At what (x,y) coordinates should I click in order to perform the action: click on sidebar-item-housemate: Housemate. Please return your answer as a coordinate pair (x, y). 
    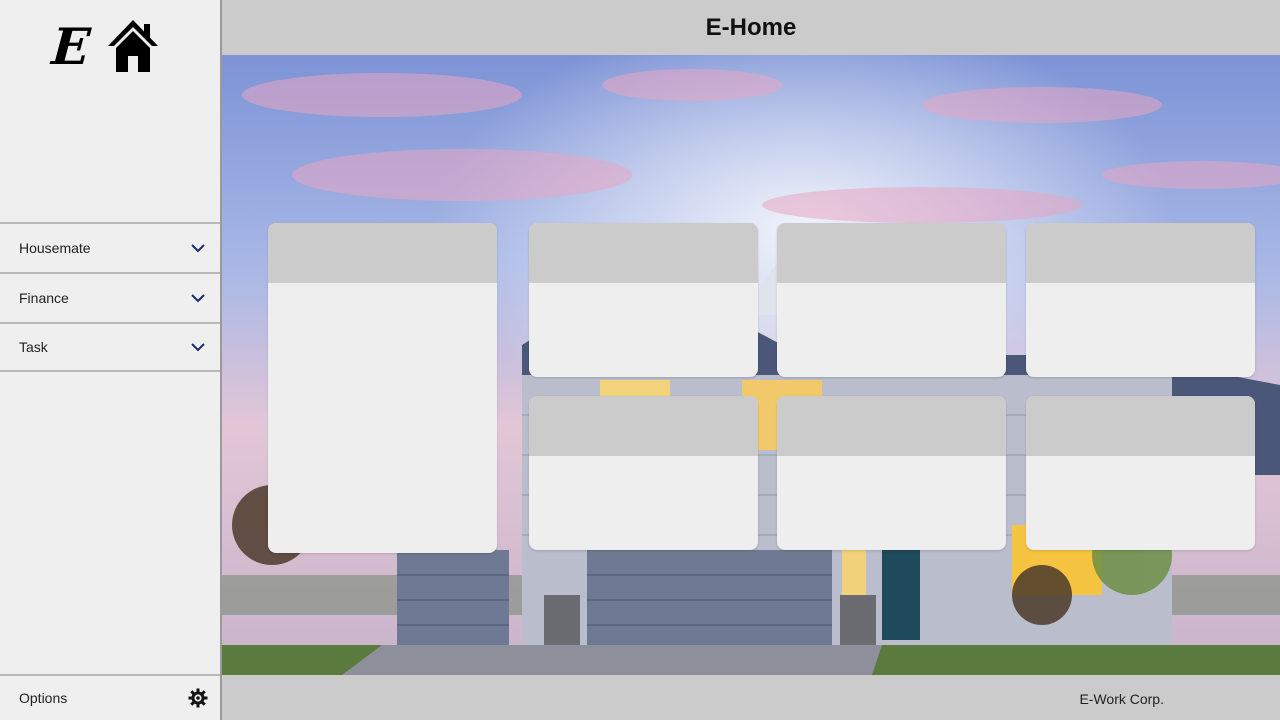
    Looking at the image, I should click on (110, 247).